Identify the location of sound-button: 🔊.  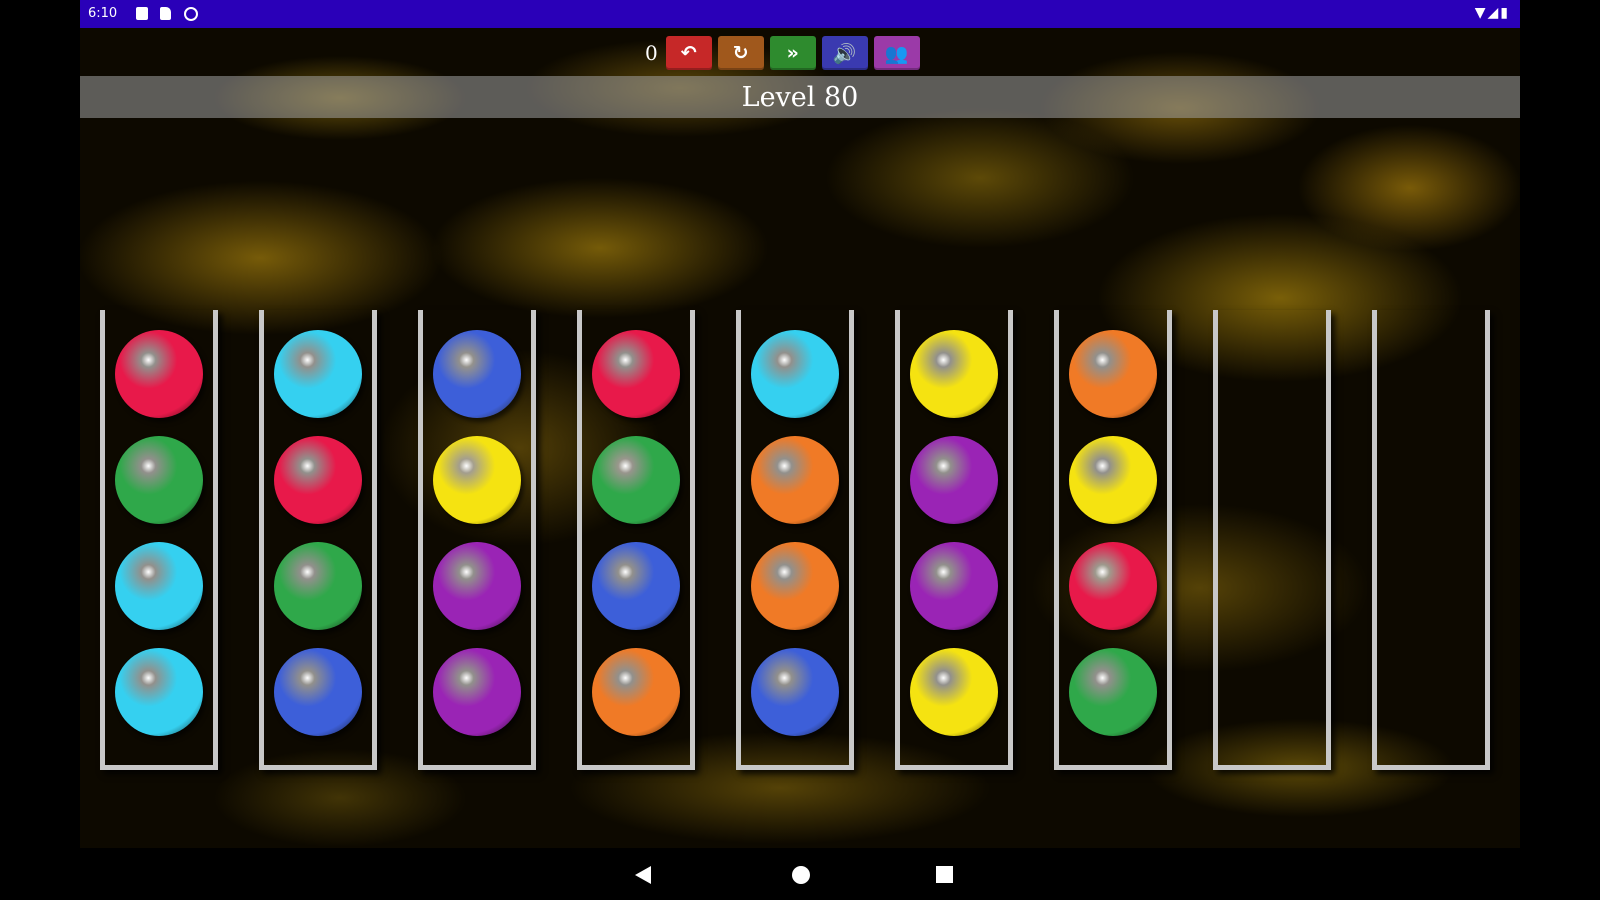
(844, 53).